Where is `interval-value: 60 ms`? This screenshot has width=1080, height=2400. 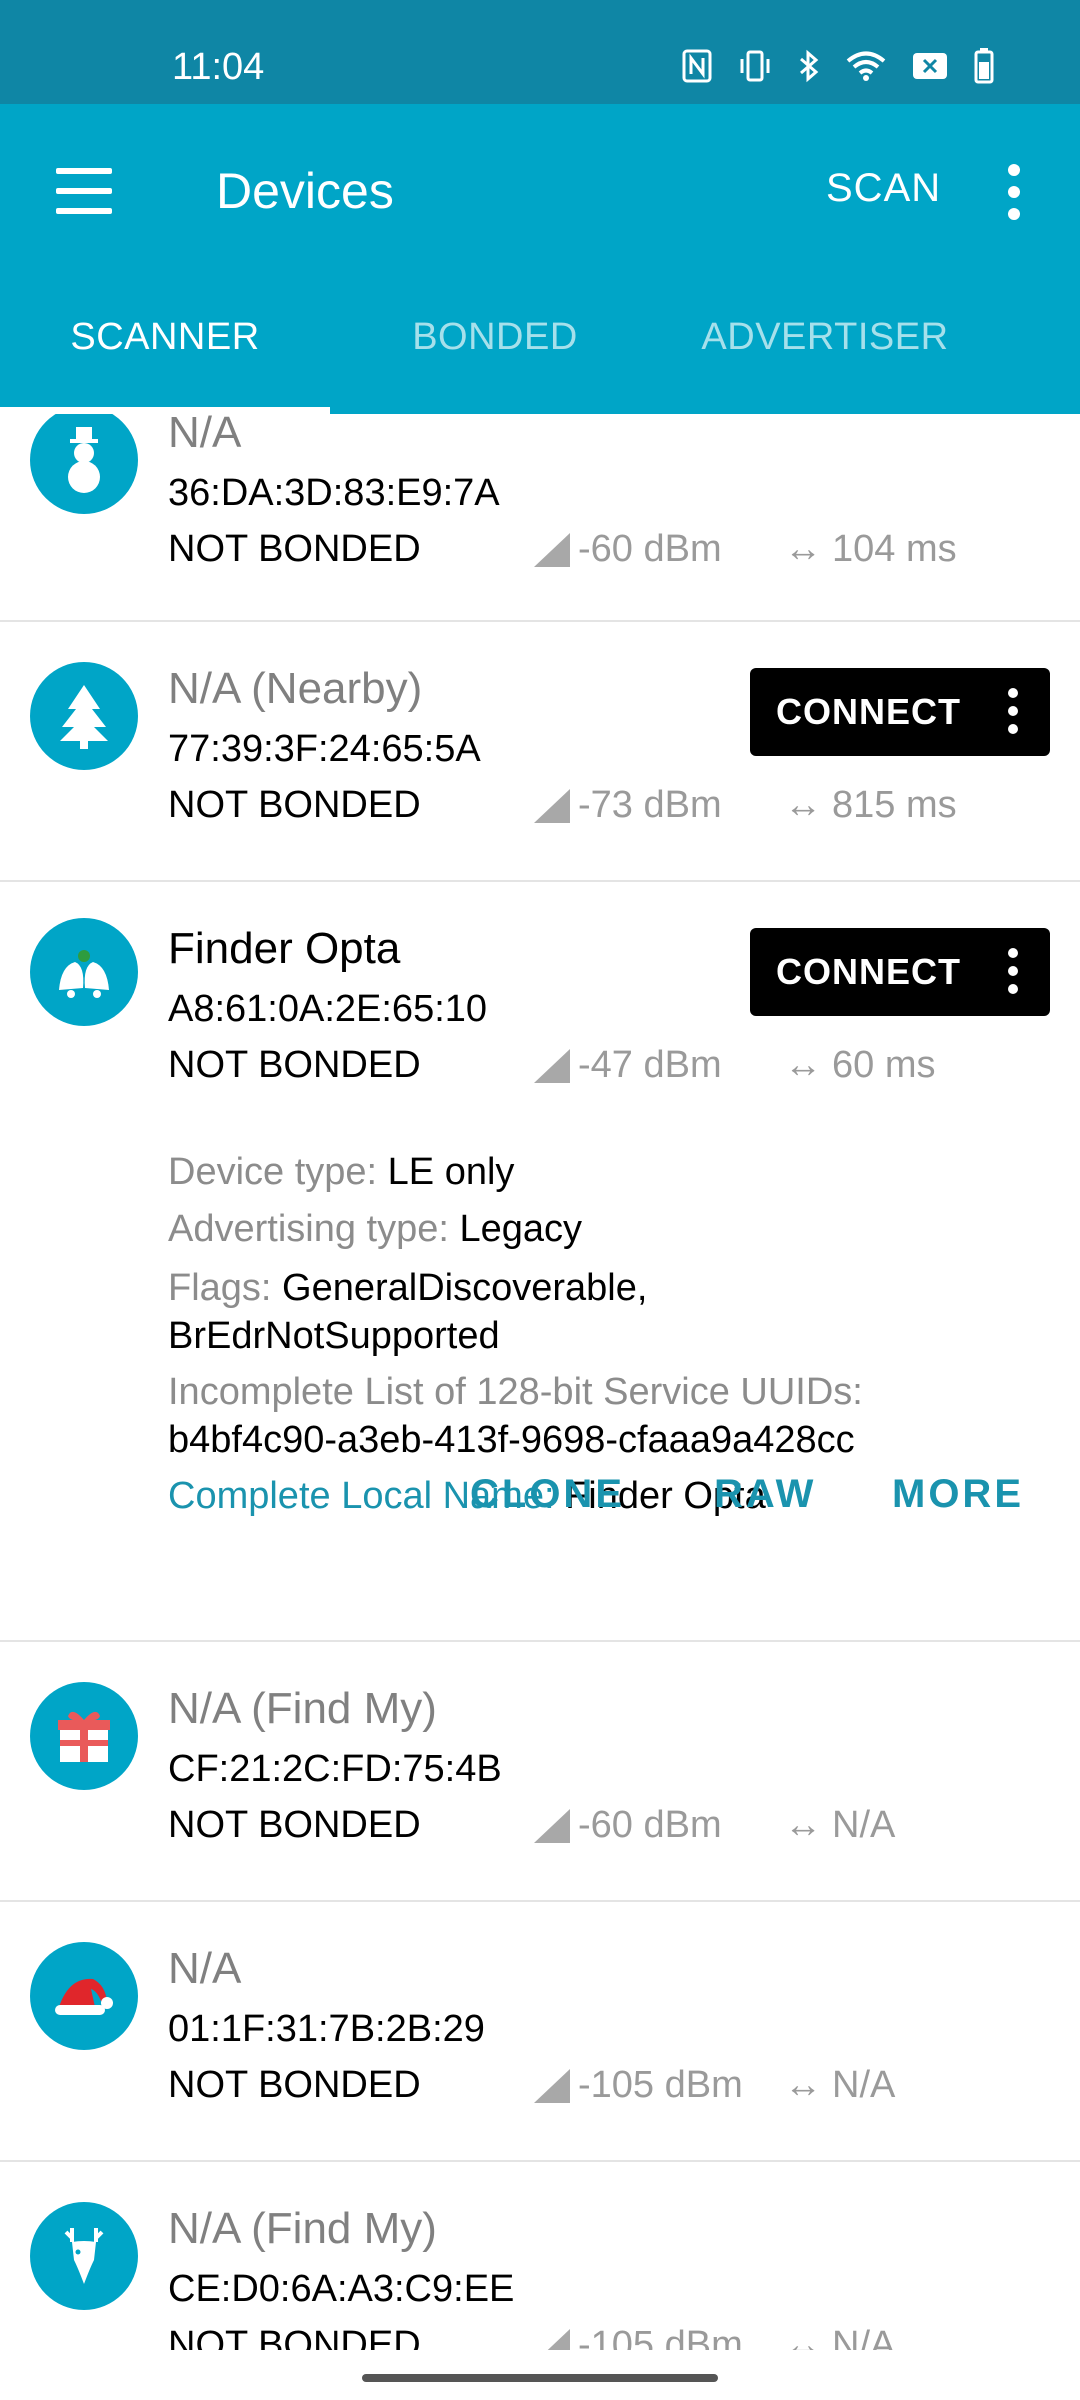 interval-value: 60 ms is located at coordinates (884, 1065).